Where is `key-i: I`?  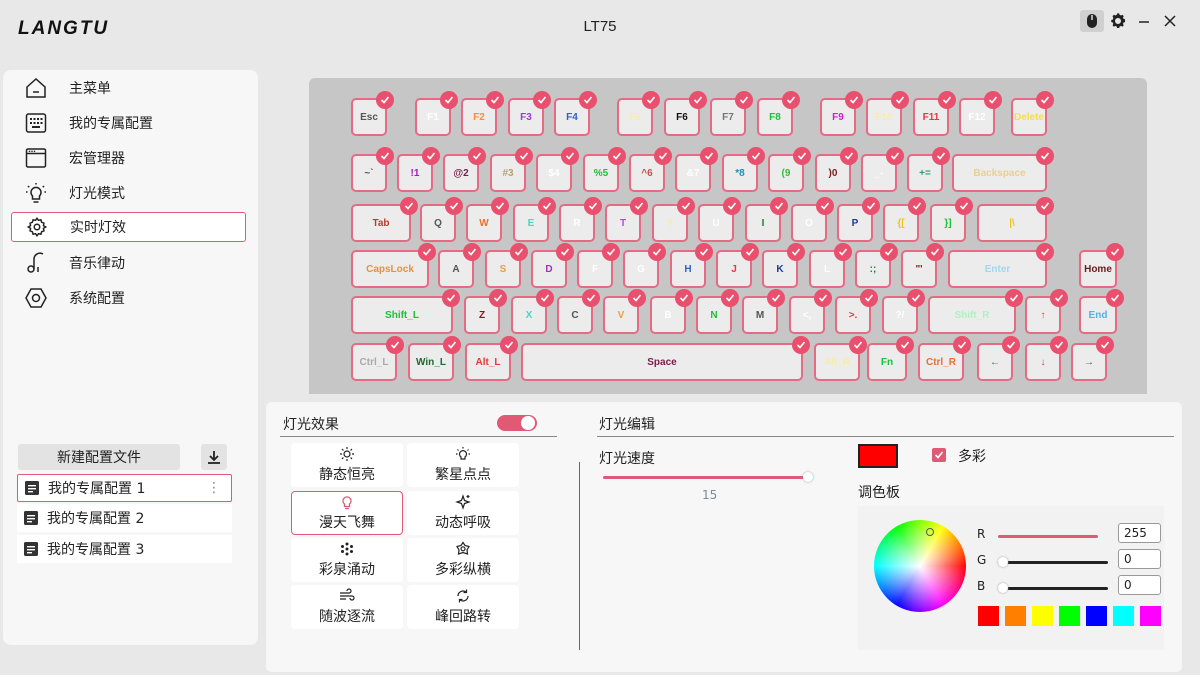 key-i: I is located at coordinates (766, 219).